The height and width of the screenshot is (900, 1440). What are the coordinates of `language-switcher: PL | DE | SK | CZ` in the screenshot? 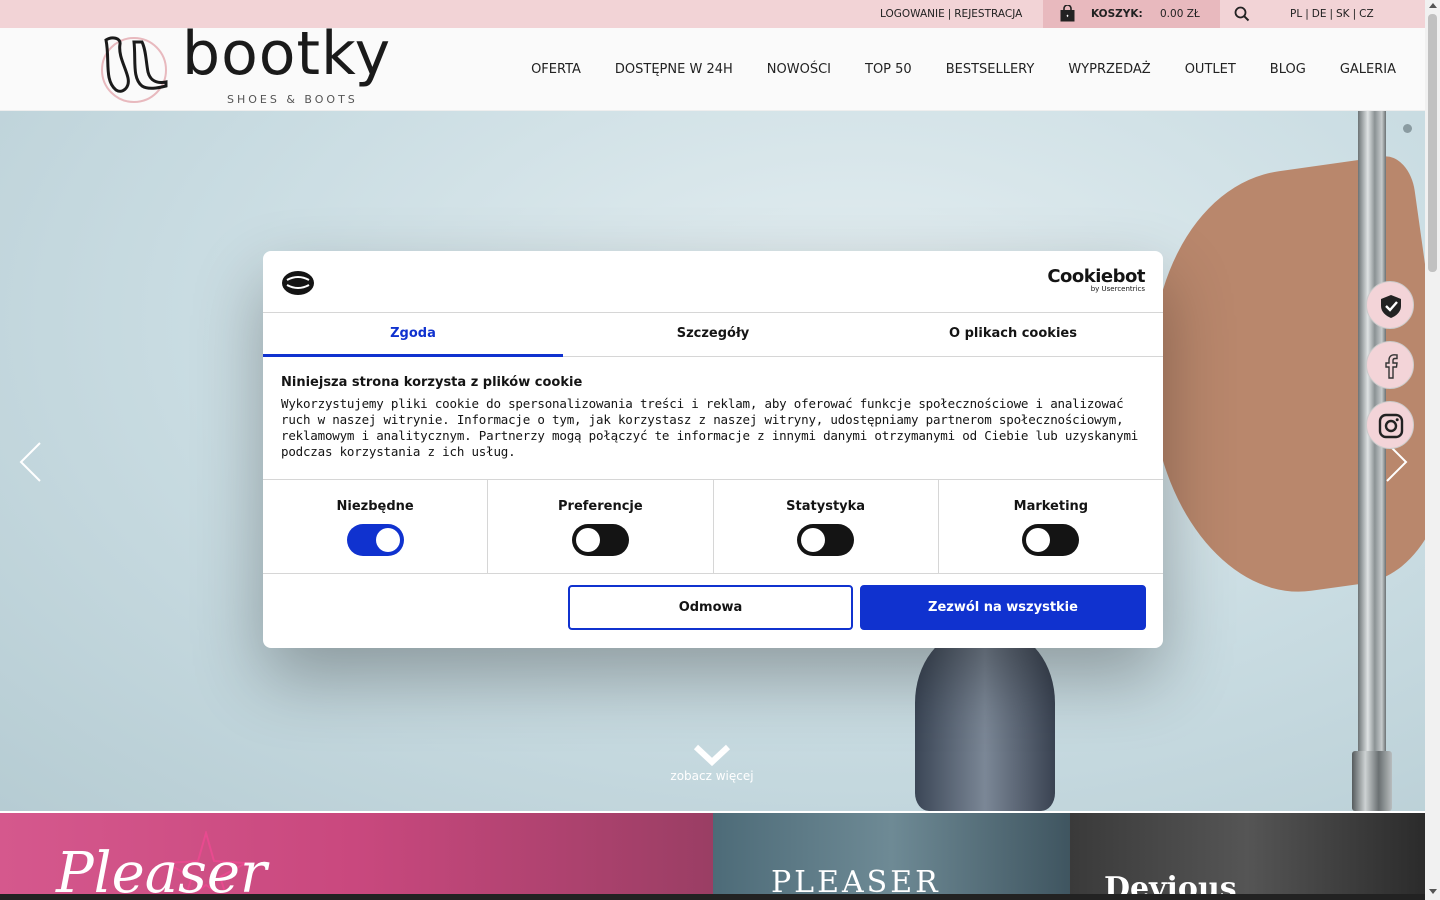 It's located at (1332, 14).